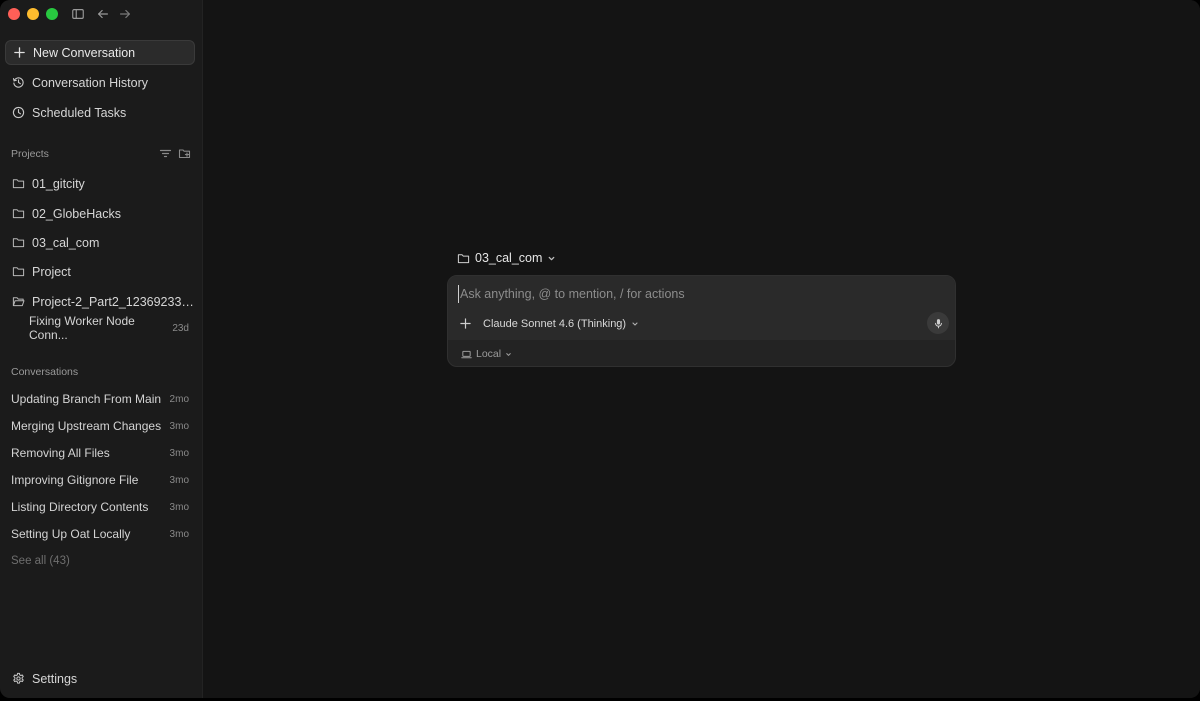  Describe the element at coordinates (79, 112) in the screenshot. I see `scheduled-tasks-label: Scheduled Tasks` at that location.